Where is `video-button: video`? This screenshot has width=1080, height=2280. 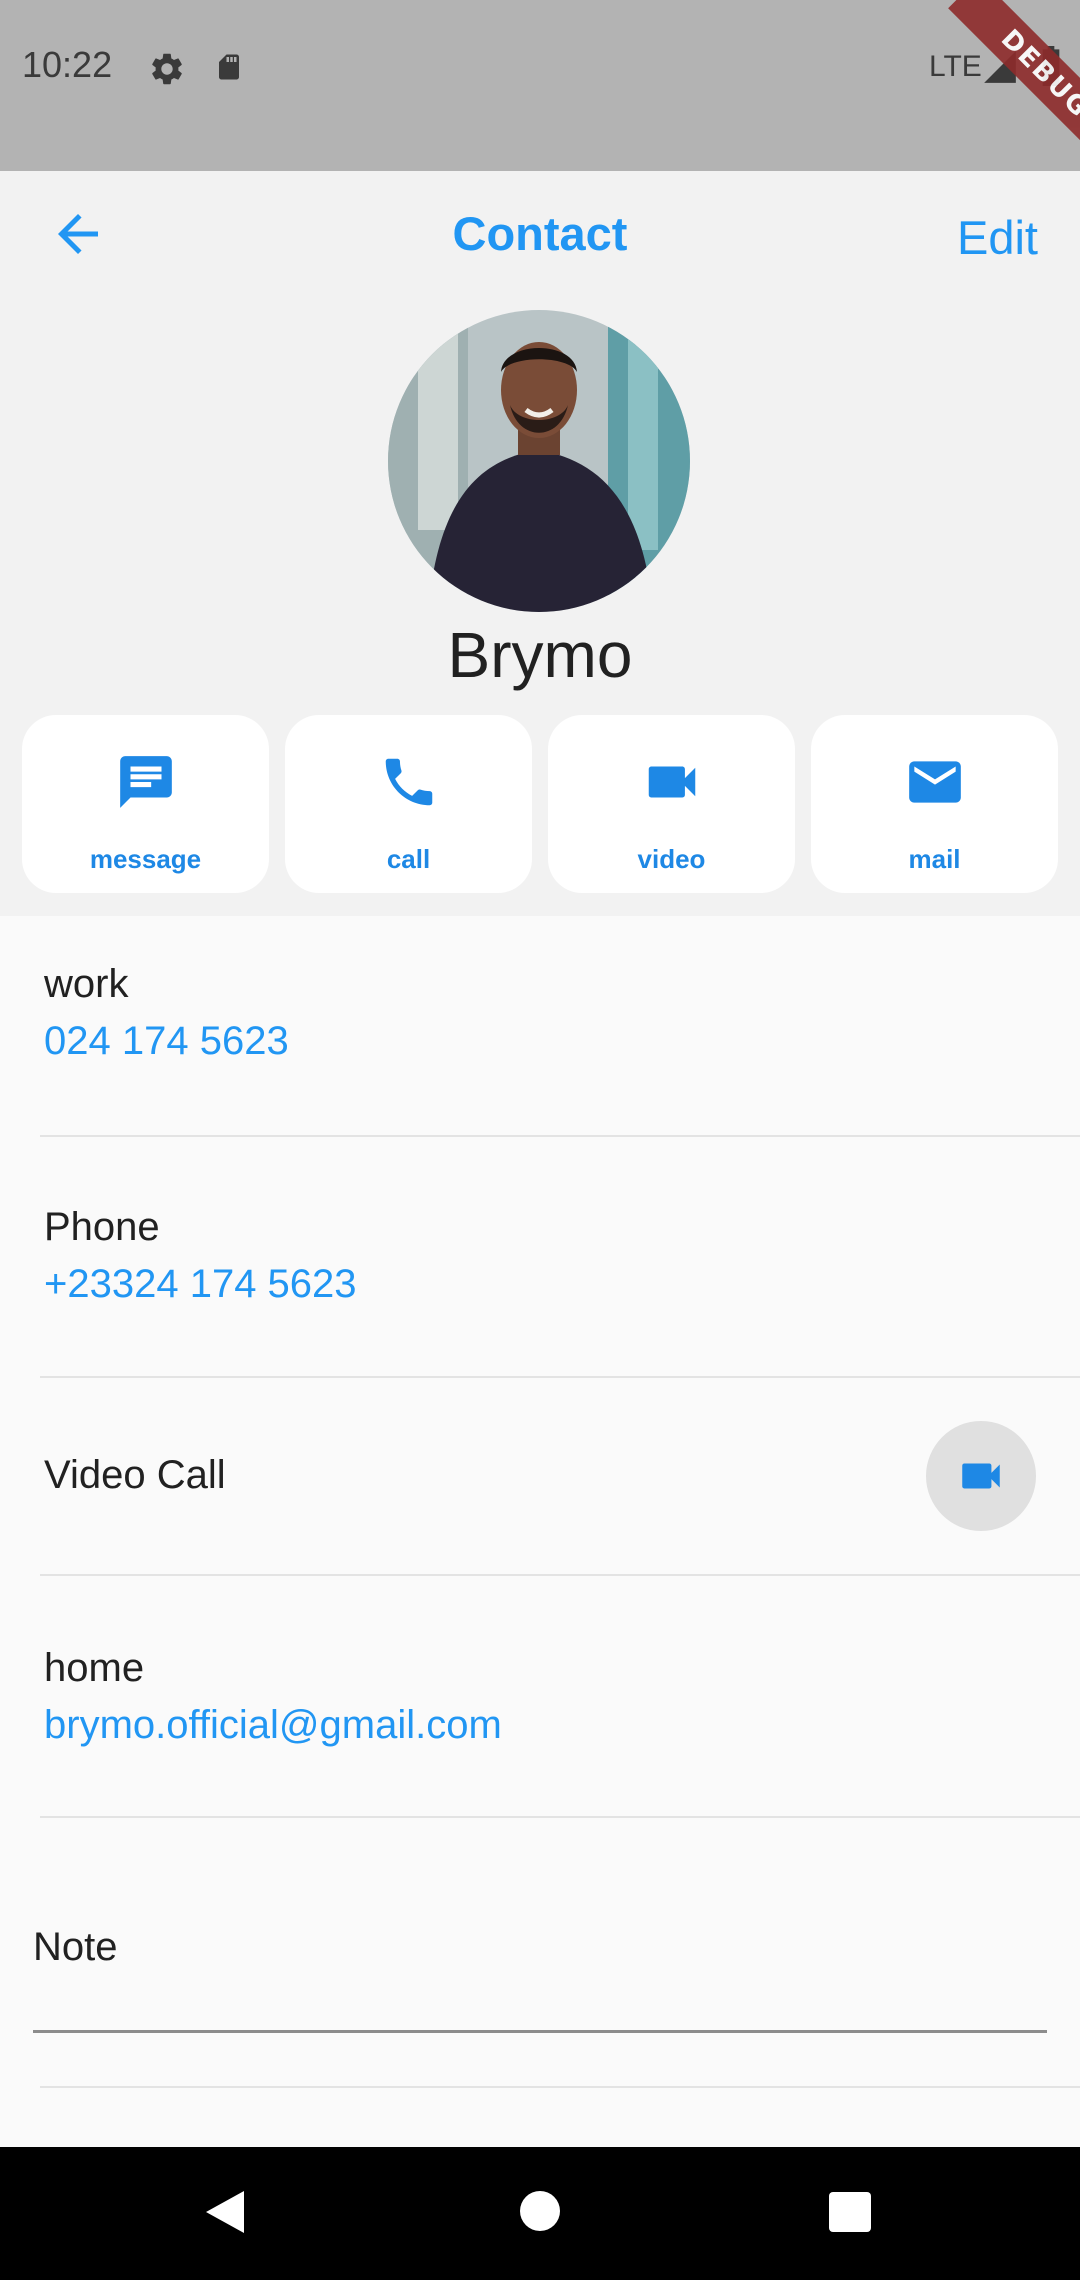 video-button: video is located at coordinates (671, 804).